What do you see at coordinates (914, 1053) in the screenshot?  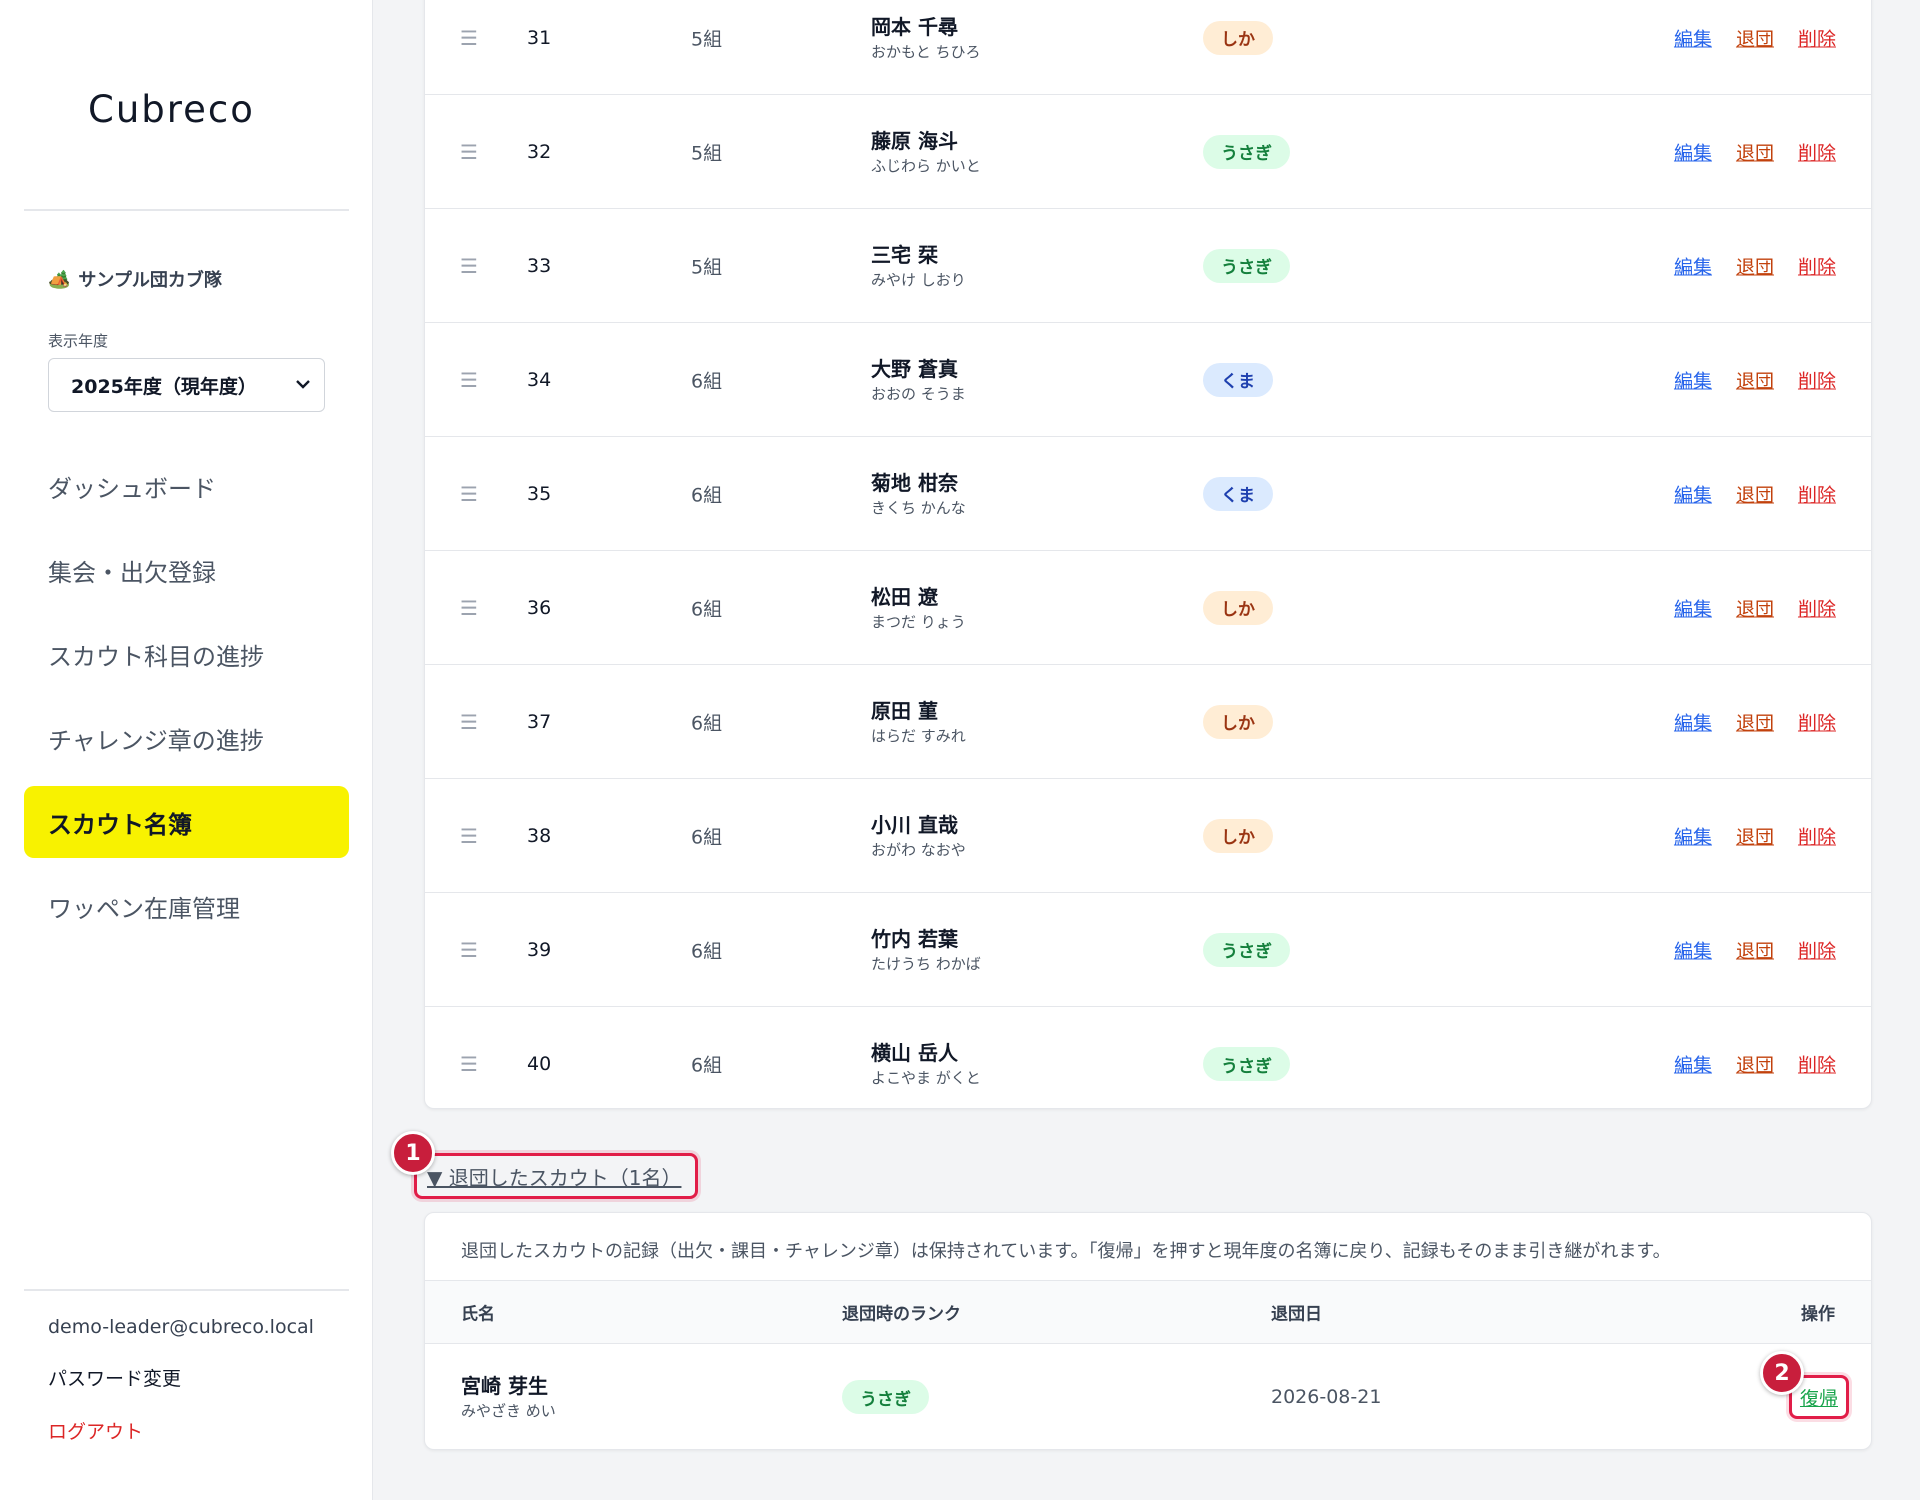 I see `scout-name: 横山 岳人` at bounding box center [914, 1053].